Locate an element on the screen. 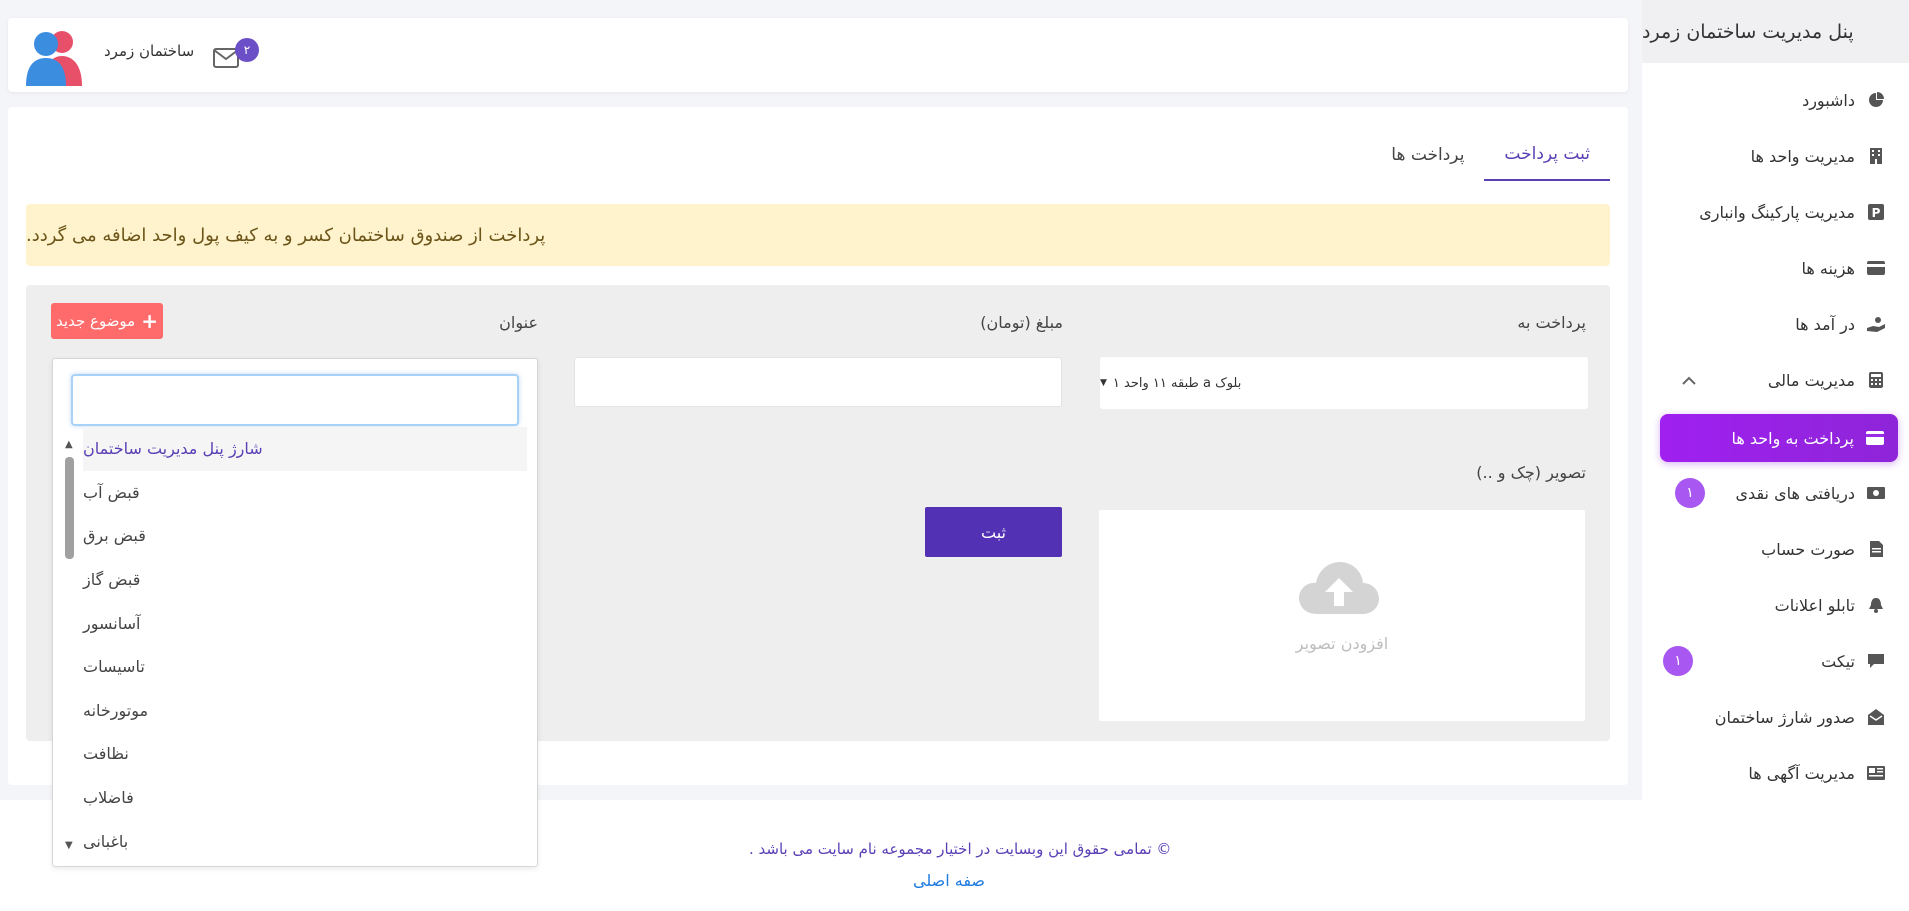  sidebar-item-pay-units: پرداخت به واحد ها is located at coordinates (1779, 438).